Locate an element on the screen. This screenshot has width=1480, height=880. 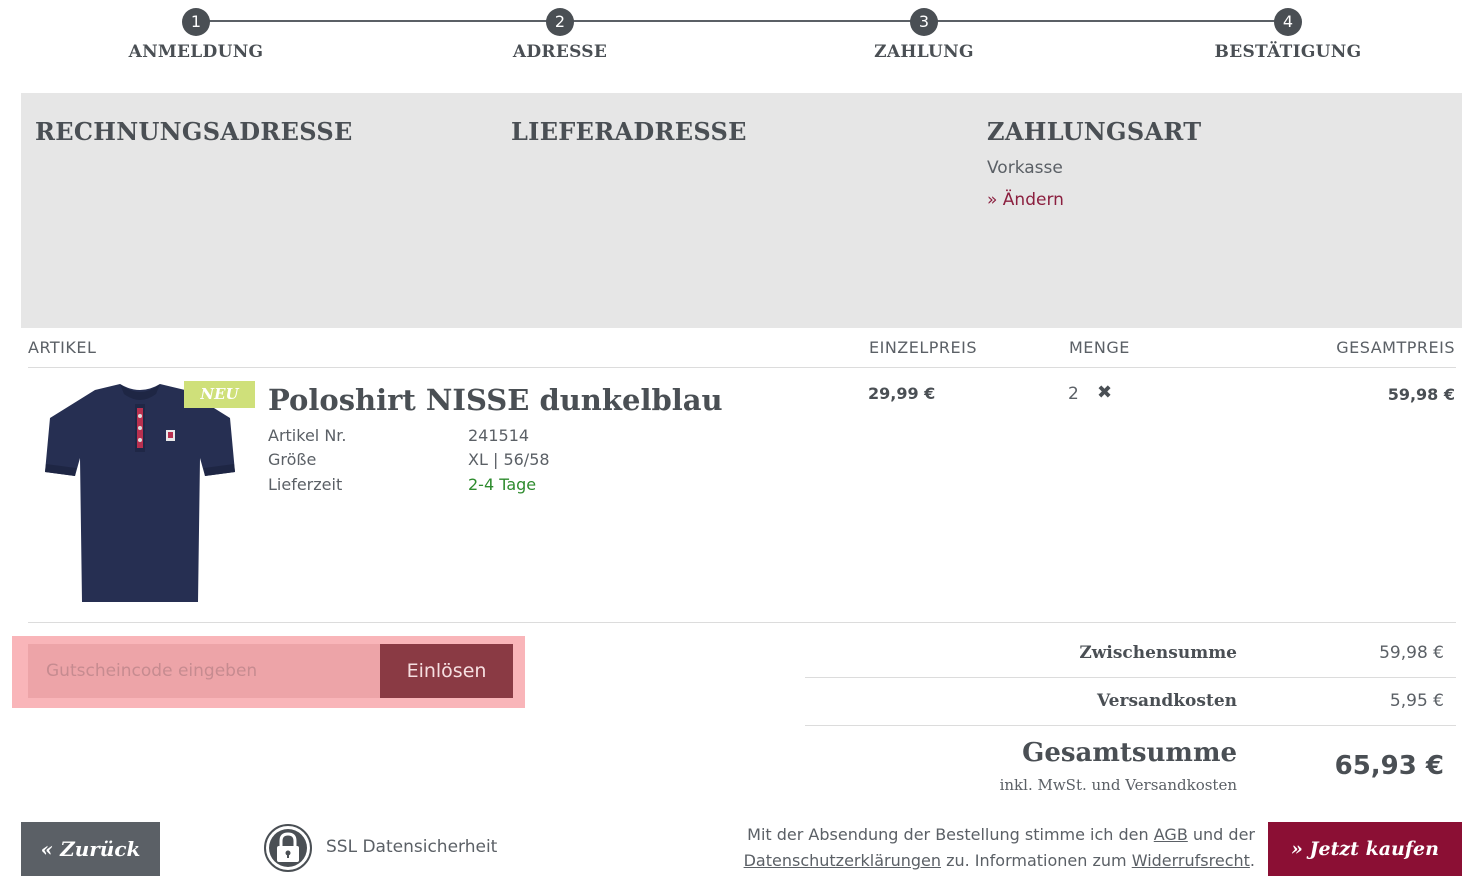
legal-text-2: und der is located at coordinates (1223, 834).